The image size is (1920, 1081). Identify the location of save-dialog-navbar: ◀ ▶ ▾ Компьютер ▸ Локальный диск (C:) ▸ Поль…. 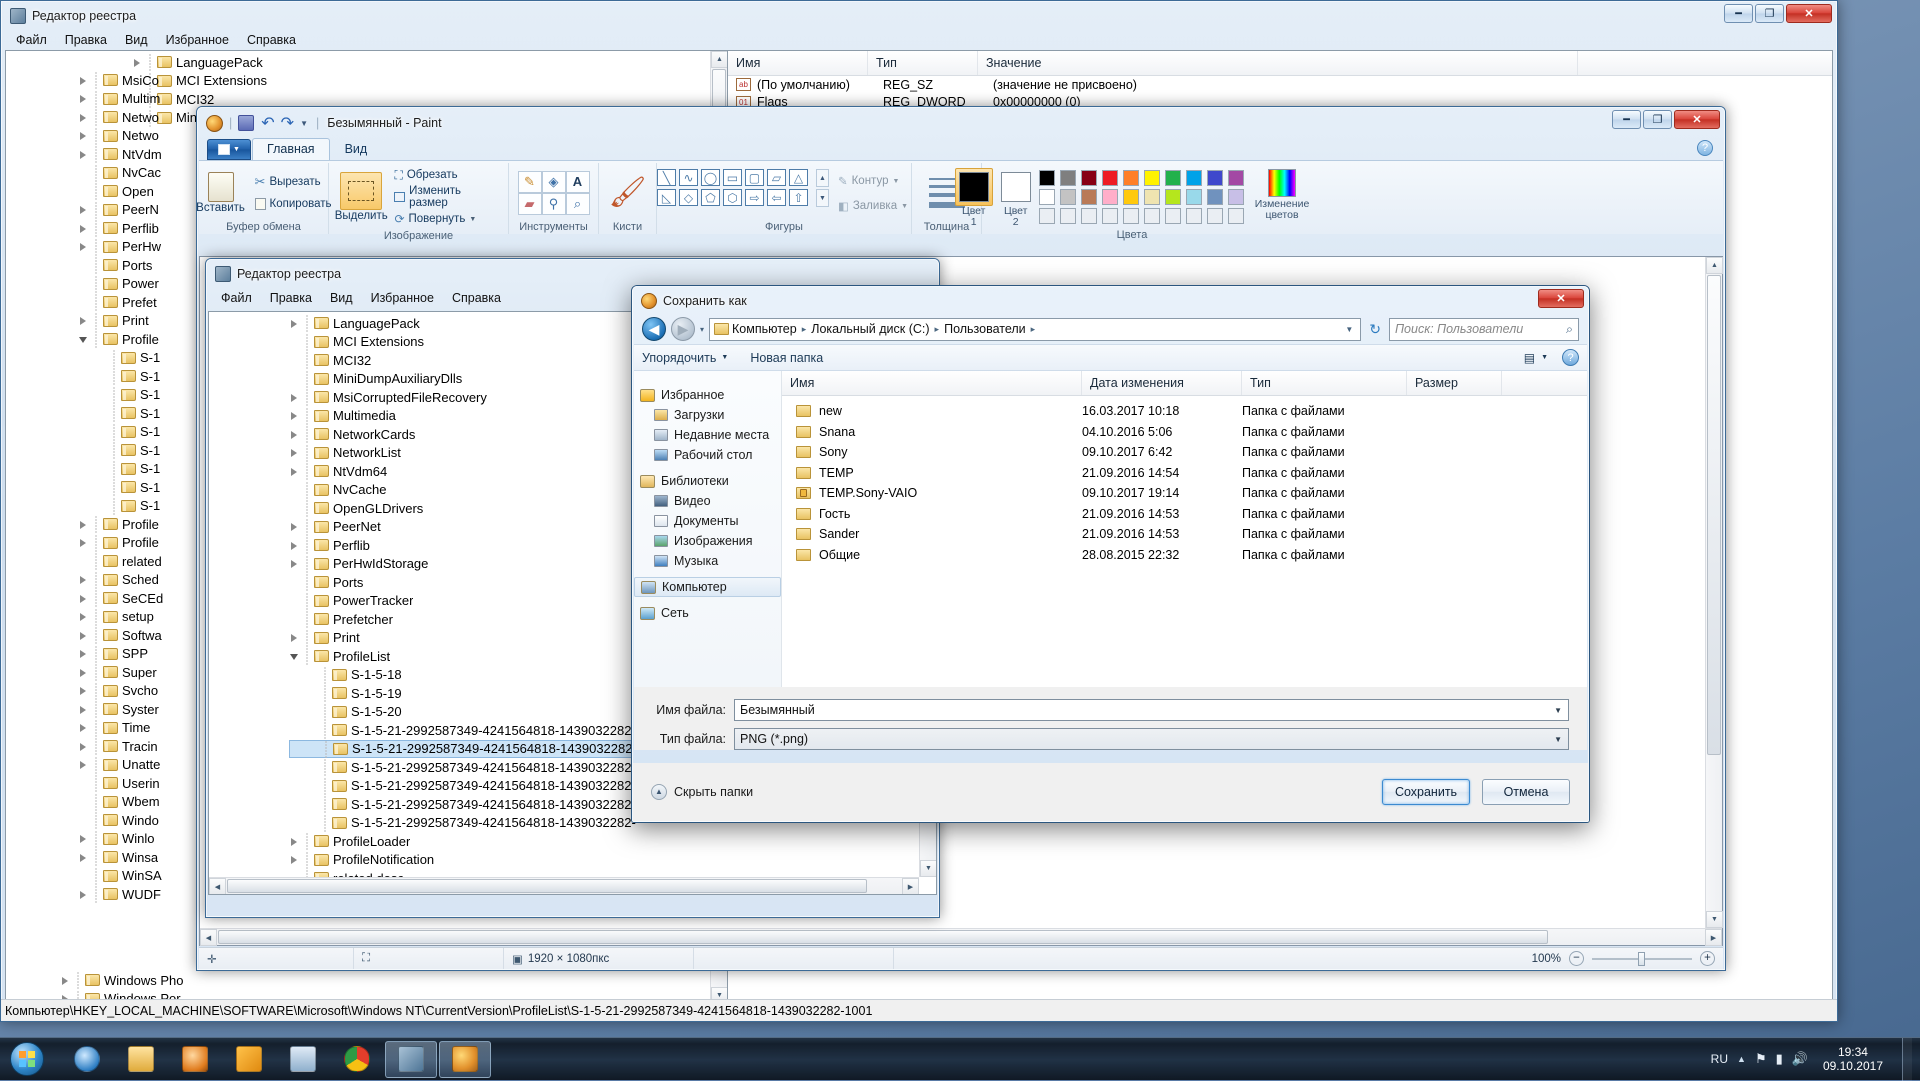
(1110, 329).